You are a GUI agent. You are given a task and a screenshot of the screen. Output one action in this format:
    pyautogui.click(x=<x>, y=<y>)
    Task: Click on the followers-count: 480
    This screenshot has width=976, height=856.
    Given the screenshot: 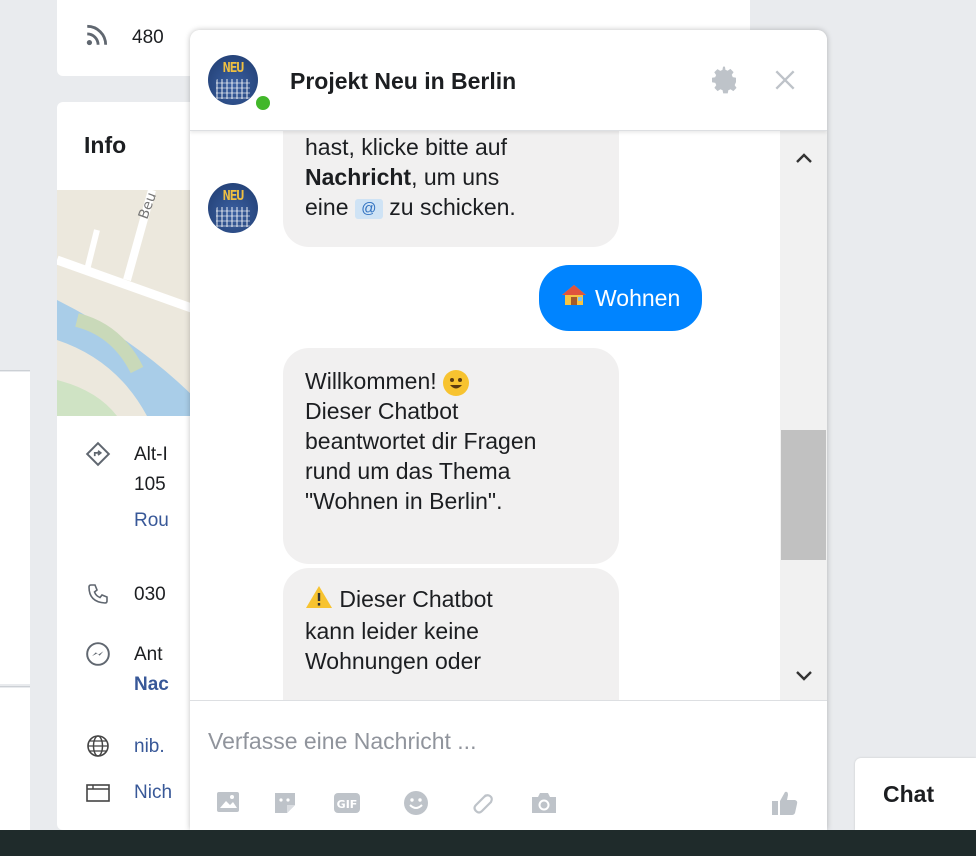 What is the action you would take?
    pyautogui.click(x=148, y=37)
    